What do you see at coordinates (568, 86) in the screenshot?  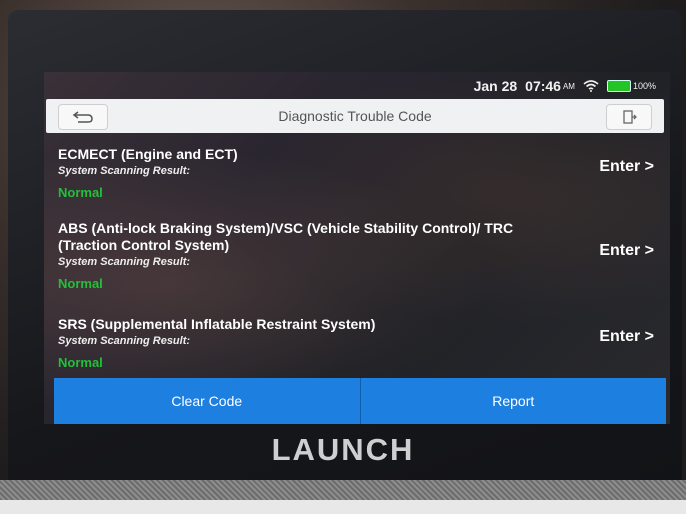 I see `status-ampm: AM` at bounding box center [568, 86].